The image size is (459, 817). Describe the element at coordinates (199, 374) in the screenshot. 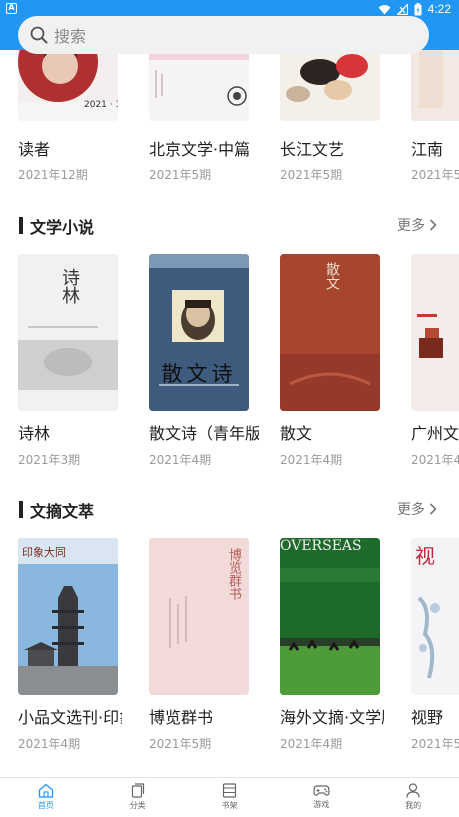

I see `cover-title-text: 散文诗` at that location.